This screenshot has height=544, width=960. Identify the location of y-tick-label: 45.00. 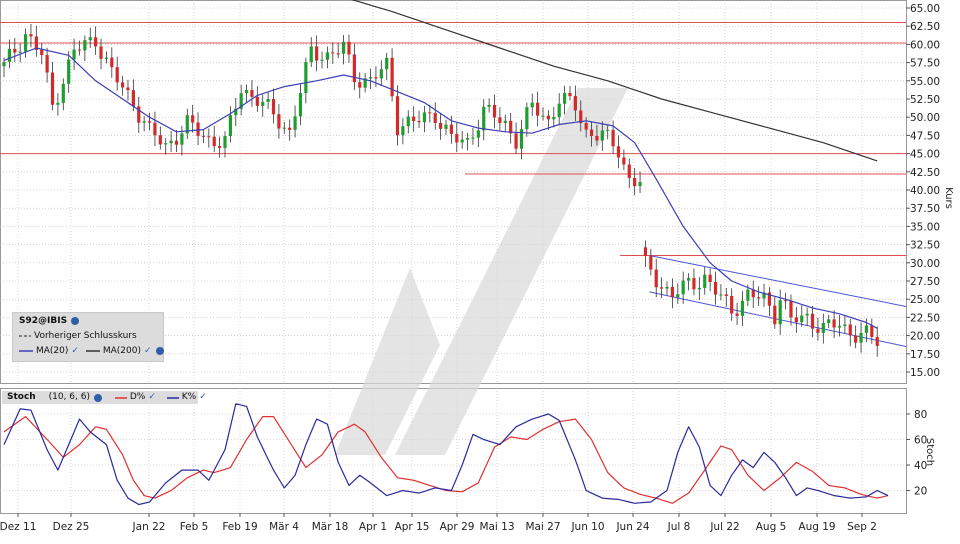
(925, 155).